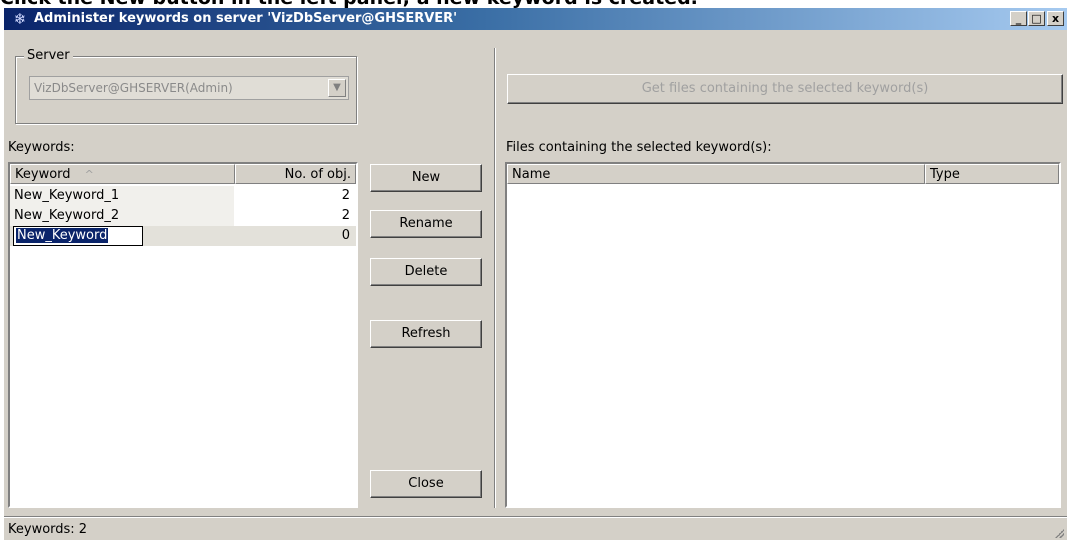  Describe the element at coordinates (716, 174) in the screenshot. I see `column-header-name: Name` at that location.